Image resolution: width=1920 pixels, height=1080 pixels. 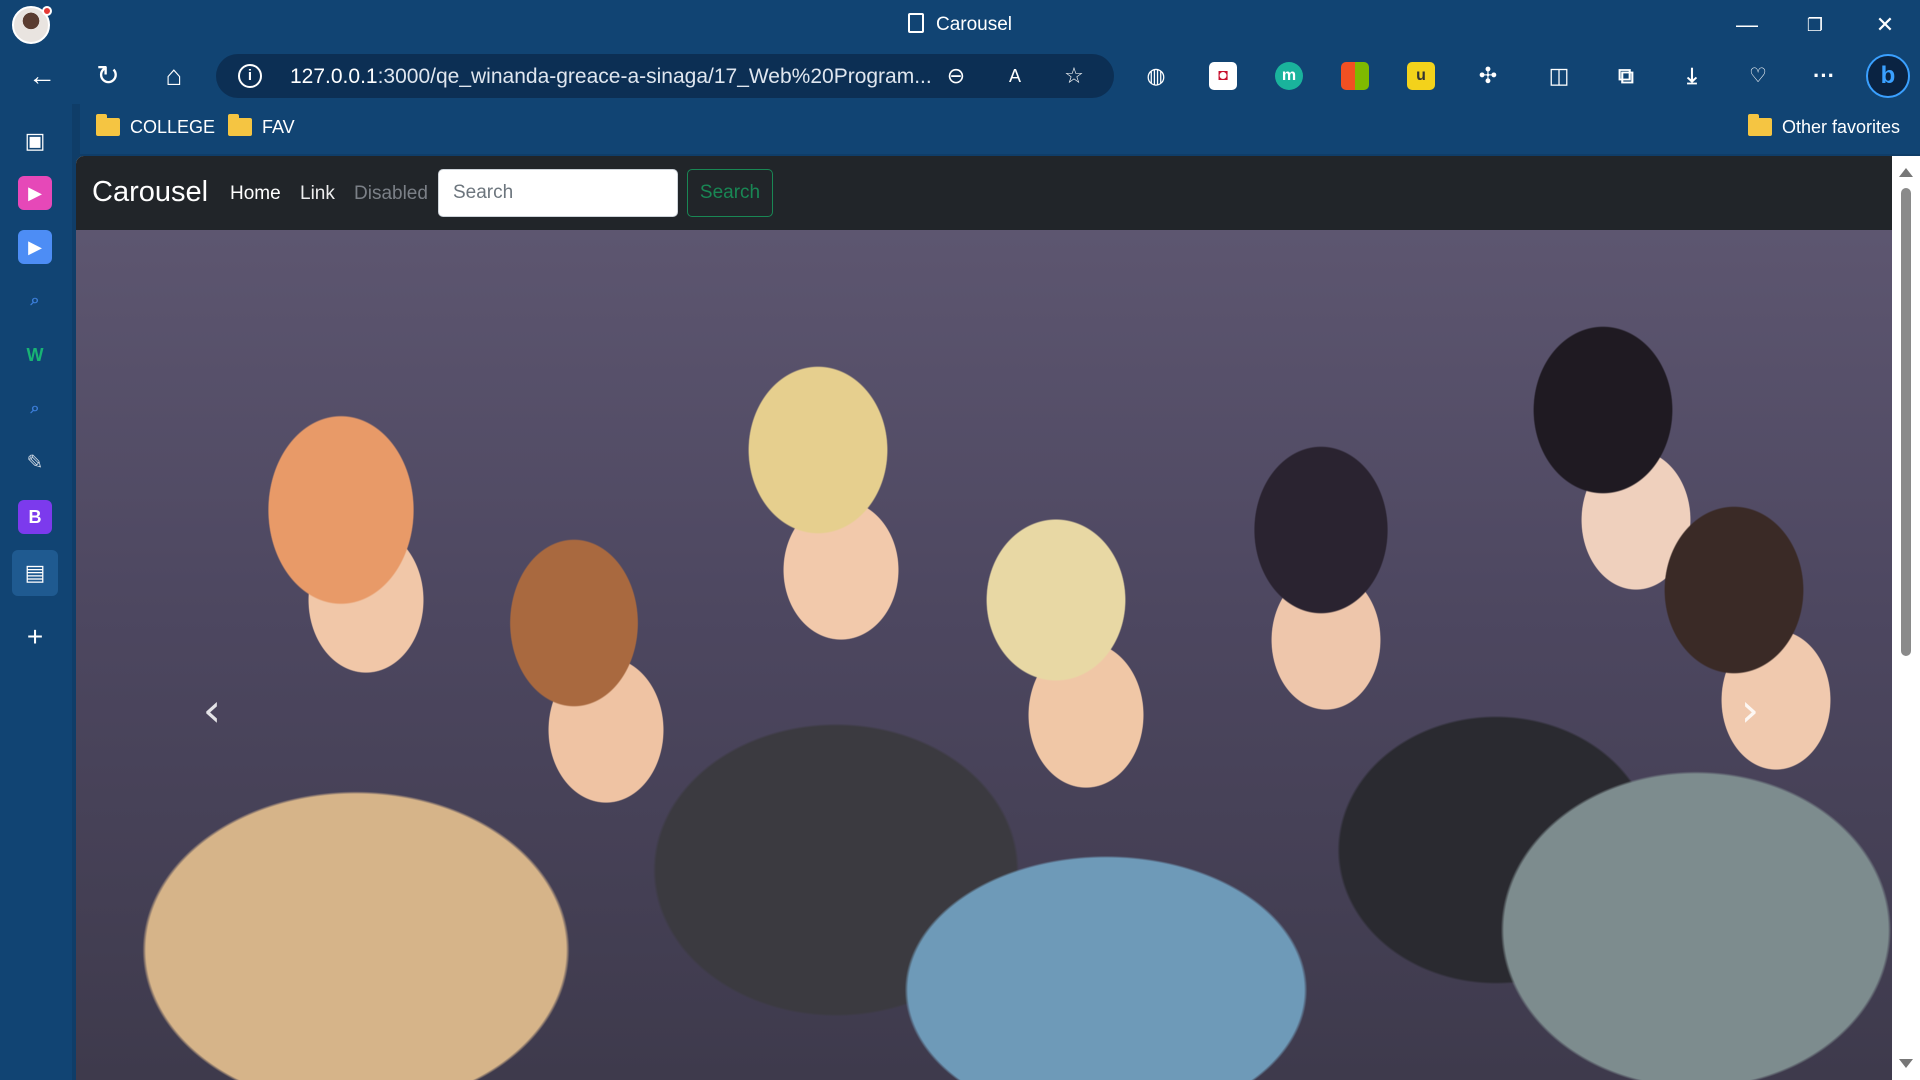 I want to click on window-title: Carousel, so click(x=960, y=24).